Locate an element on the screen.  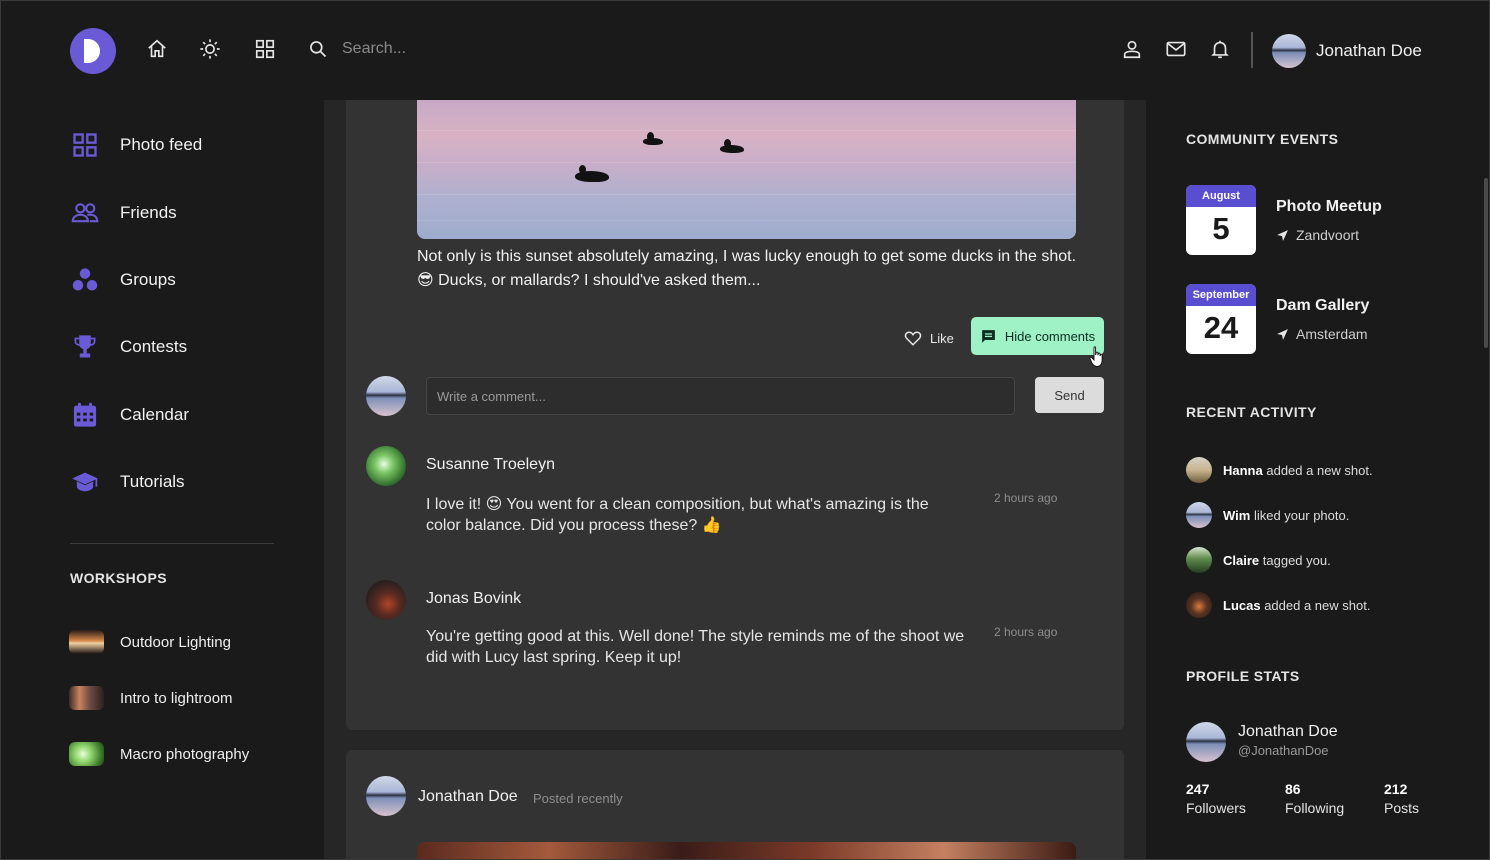
sidebar-item-contests: Contests is located at coordinates (128, 347).